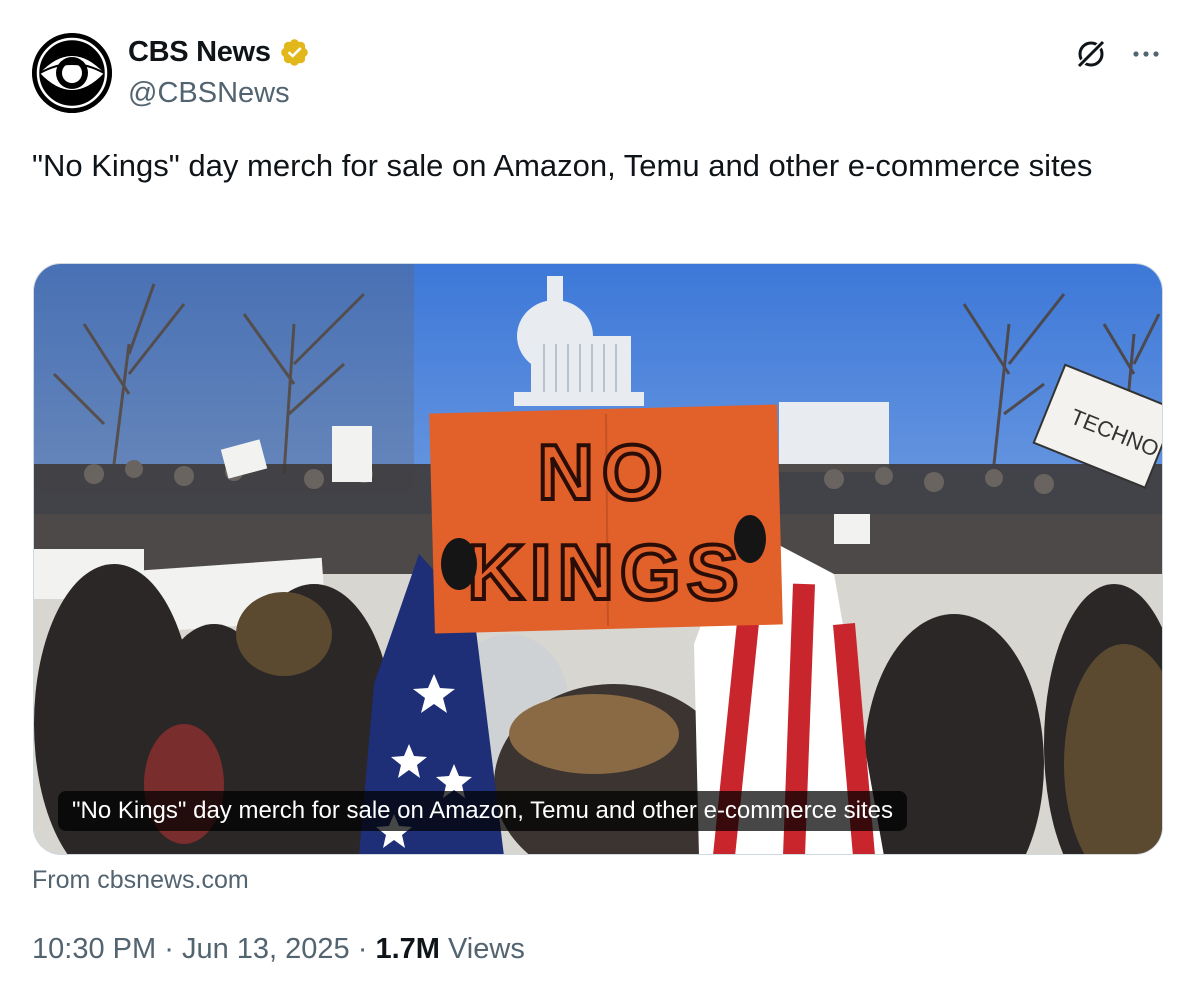 This screenshot has width=1198, height=1004. I want to click on grok-icon, so click(1091, 54).